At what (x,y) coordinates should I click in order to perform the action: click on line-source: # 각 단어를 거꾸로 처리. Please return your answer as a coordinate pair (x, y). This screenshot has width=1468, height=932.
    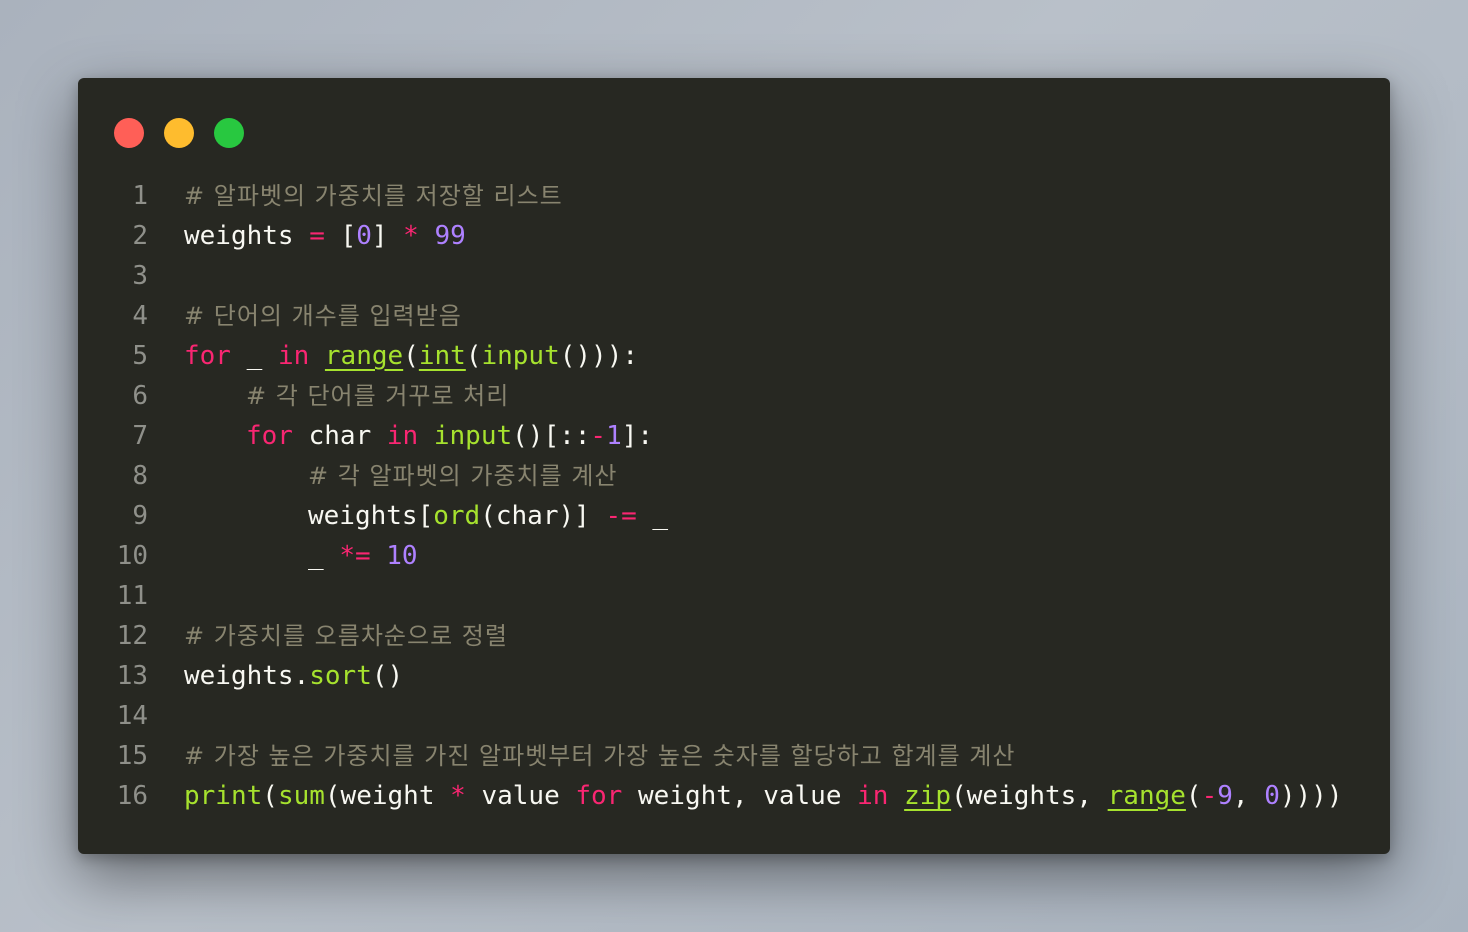
    Looking at the image, I should click on (346, 396).